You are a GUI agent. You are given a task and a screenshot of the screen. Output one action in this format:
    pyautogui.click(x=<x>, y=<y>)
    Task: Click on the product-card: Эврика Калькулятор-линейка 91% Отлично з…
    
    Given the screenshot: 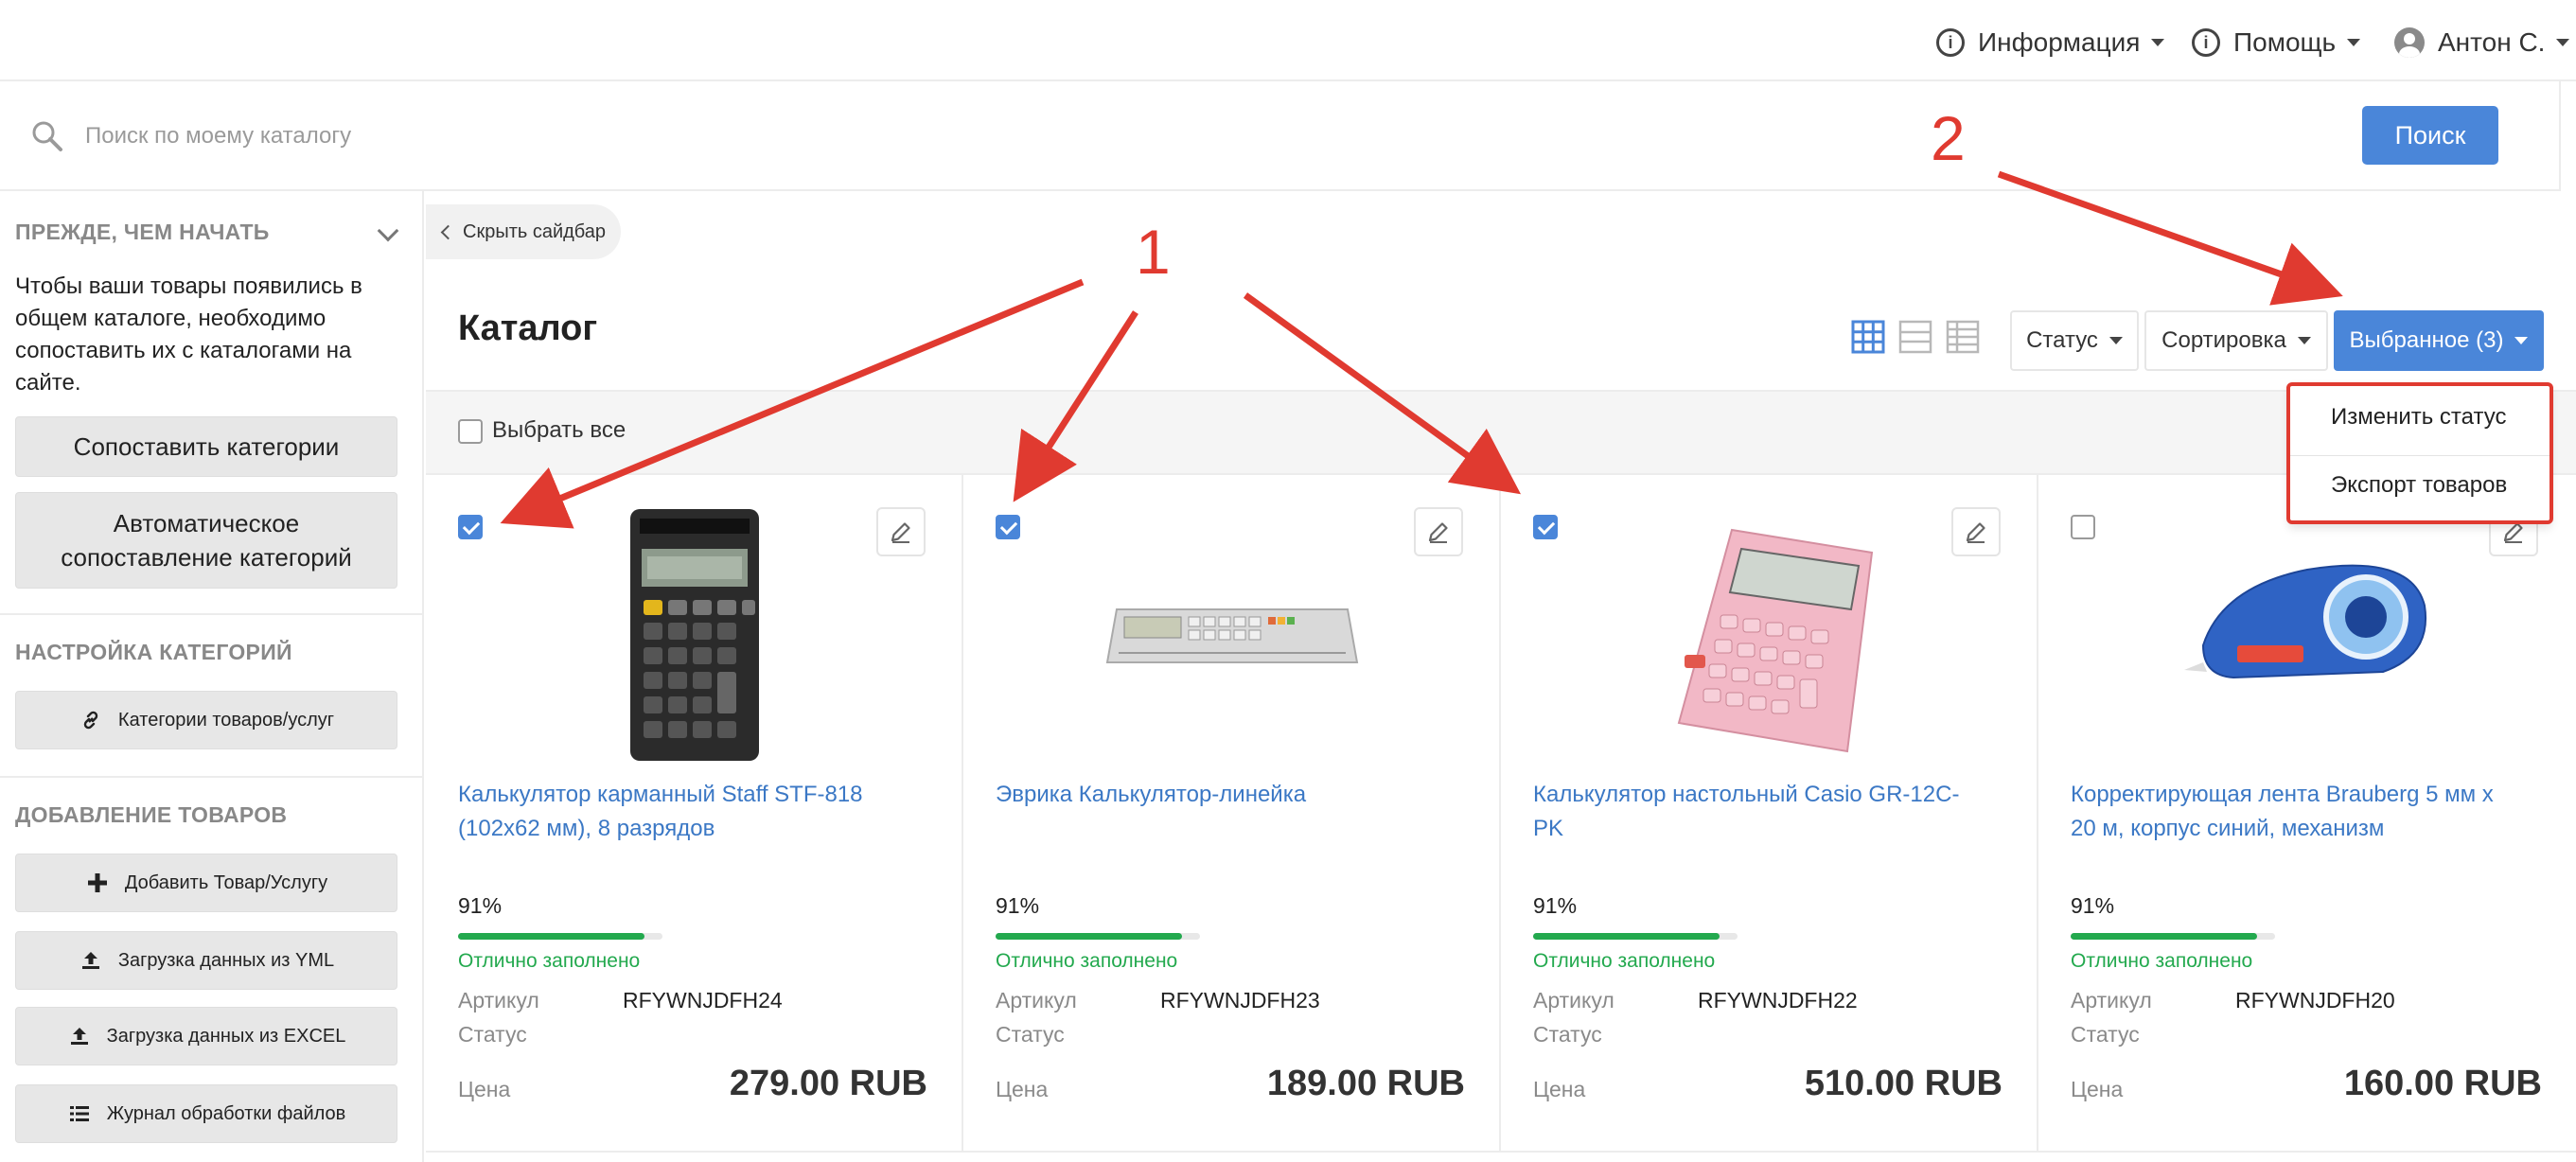 What is the action you would take?
    pyautogui.click(x=1232, y=814)
    